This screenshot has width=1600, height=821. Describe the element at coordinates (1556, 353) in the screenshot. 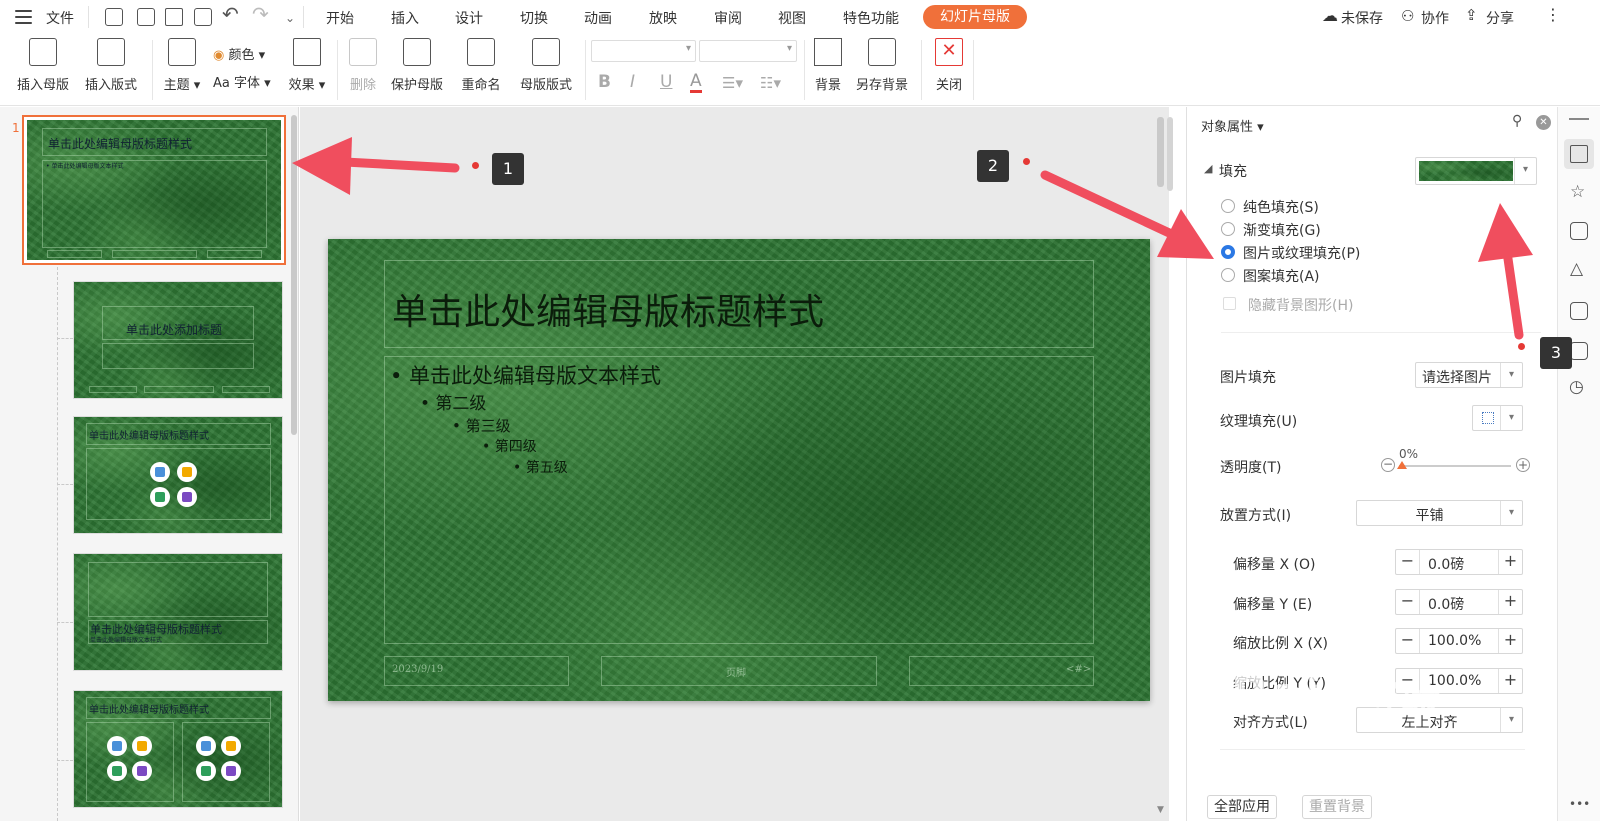

I see `annotation-badge-3: 3` at that location.